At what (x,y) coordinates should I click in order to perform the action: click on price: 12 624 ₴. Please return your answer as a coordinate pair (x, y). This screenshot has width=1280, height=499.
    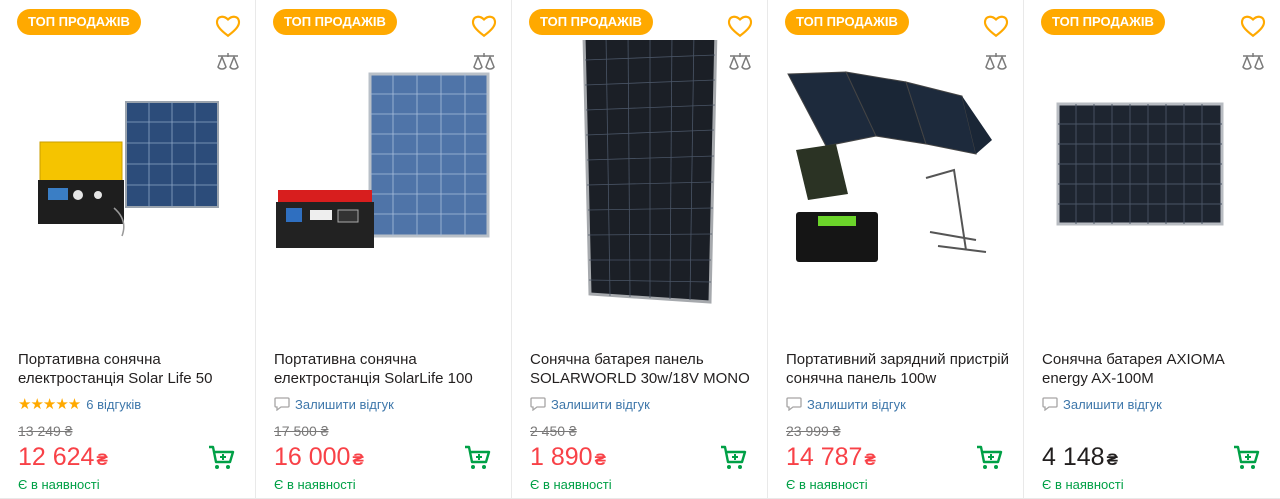
    Looking at the image, I should click on (63, 457).